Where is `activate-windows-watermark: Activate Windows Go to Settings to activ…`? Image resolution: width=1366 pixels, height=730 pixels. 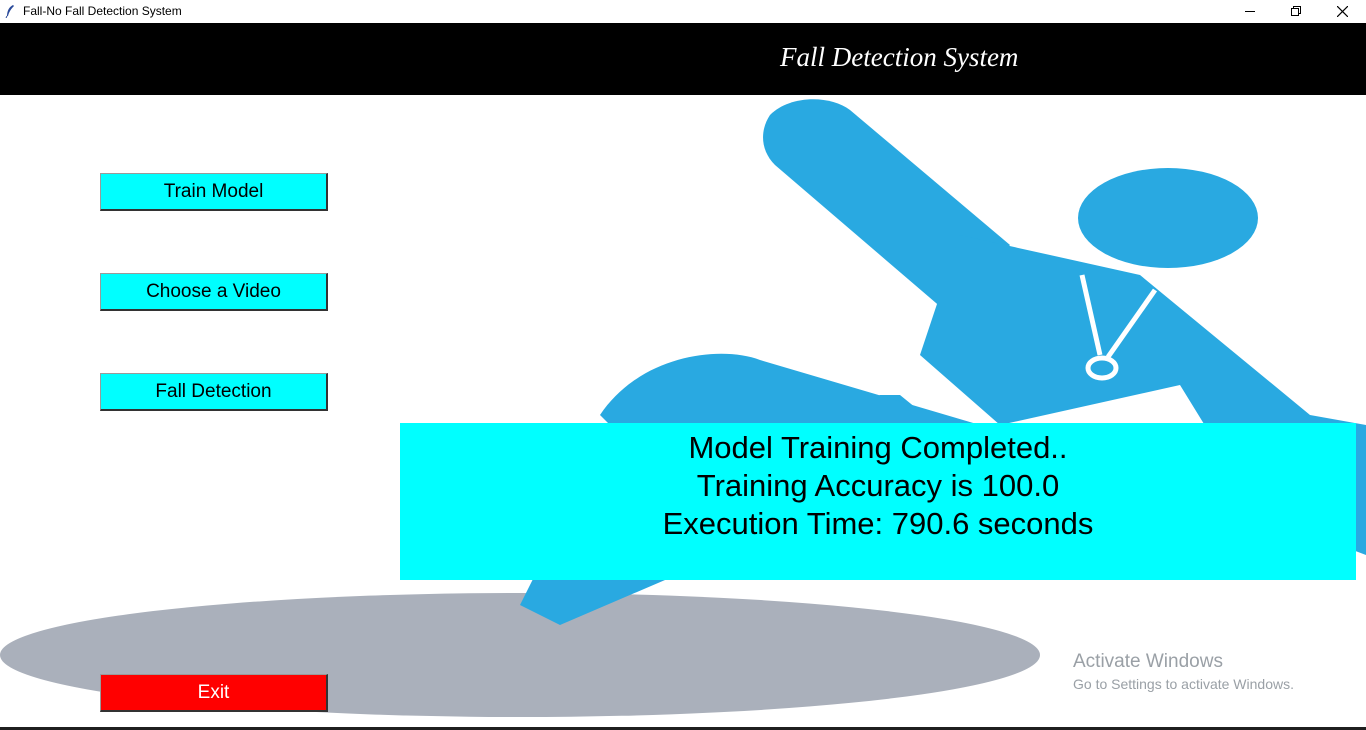
activate-windows-watermark: Activate Windows Go to Settings to activ… is located at coordinates (1183, 673).